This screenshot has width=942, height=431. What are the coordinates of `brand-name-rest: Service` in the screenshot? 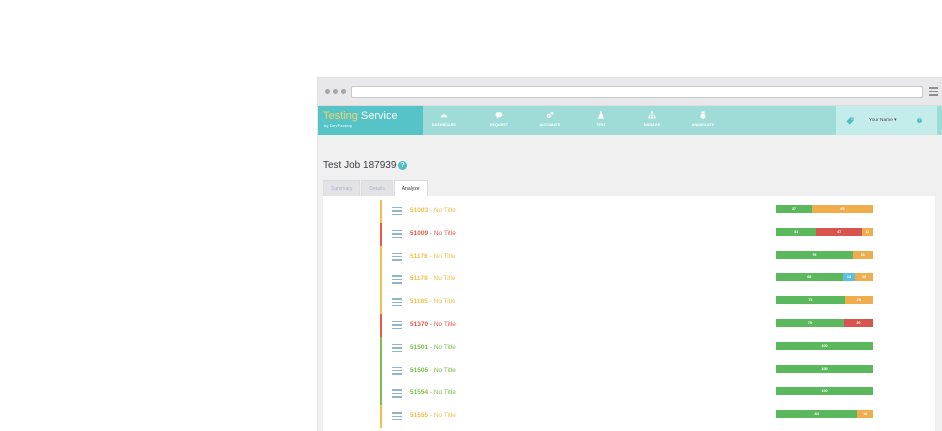 It's located at (377, 116).